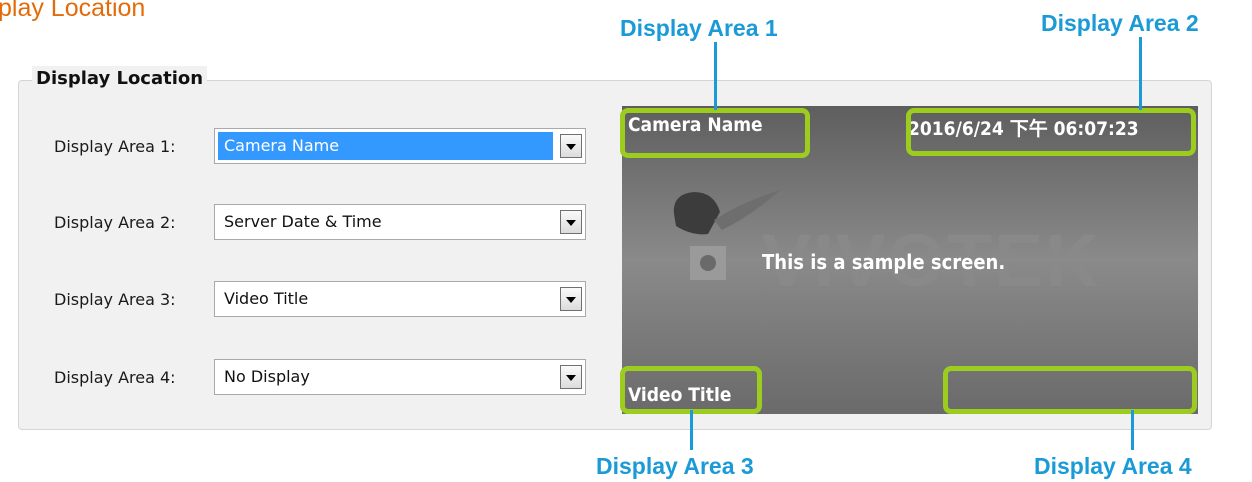 This screenshot has height=482, width=1252. Describe the element at coordinates (400, 377) in the screenshot. I see `display-area-4-select: No Display` at that location.